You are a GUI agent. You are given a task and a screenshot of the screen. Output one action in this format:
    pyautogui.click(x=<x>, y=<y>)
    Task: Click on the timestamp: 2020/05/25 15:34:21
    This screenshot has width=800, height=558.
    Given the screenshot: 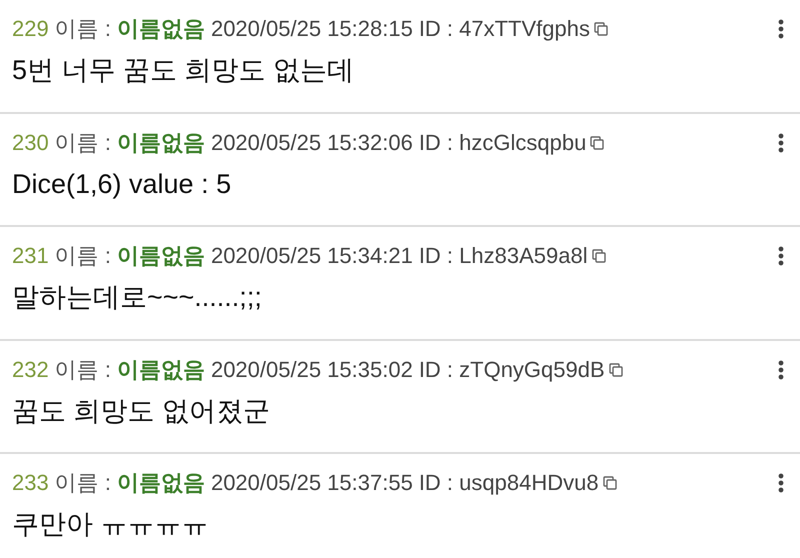 What is the action you would take?
    pyautogui.click(x=311, y=256)
    